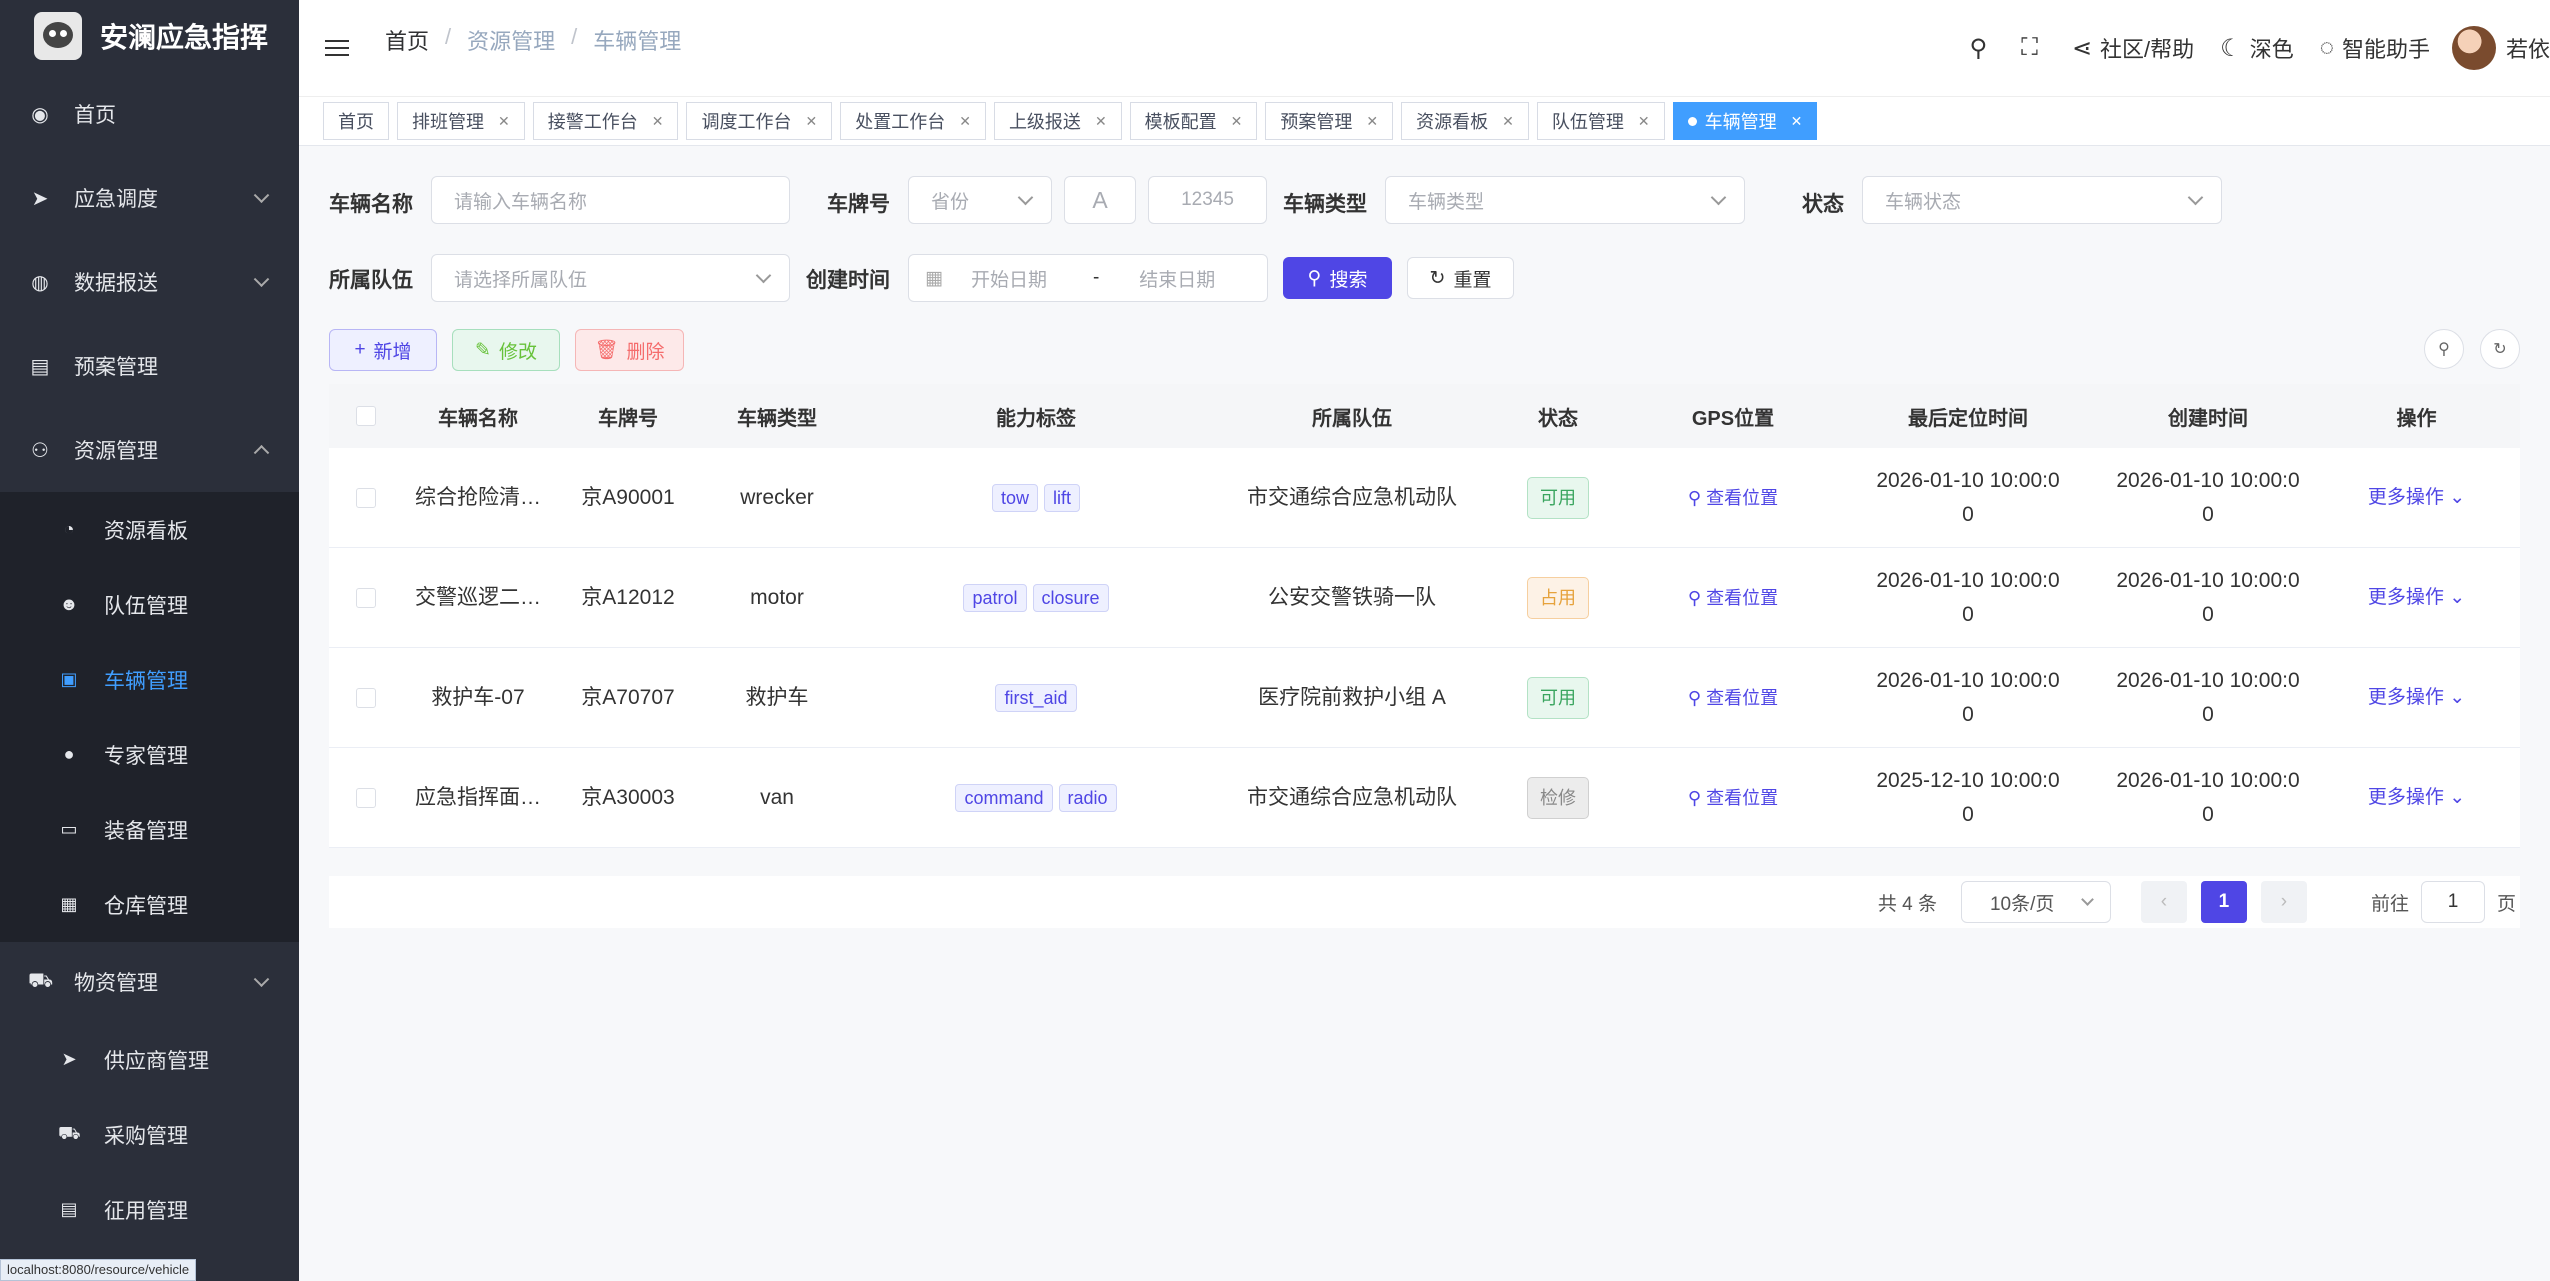 The height and width of the screenshot is (1281, 2550). I want to click on refresh-button: ↻, so click(2500, 349).